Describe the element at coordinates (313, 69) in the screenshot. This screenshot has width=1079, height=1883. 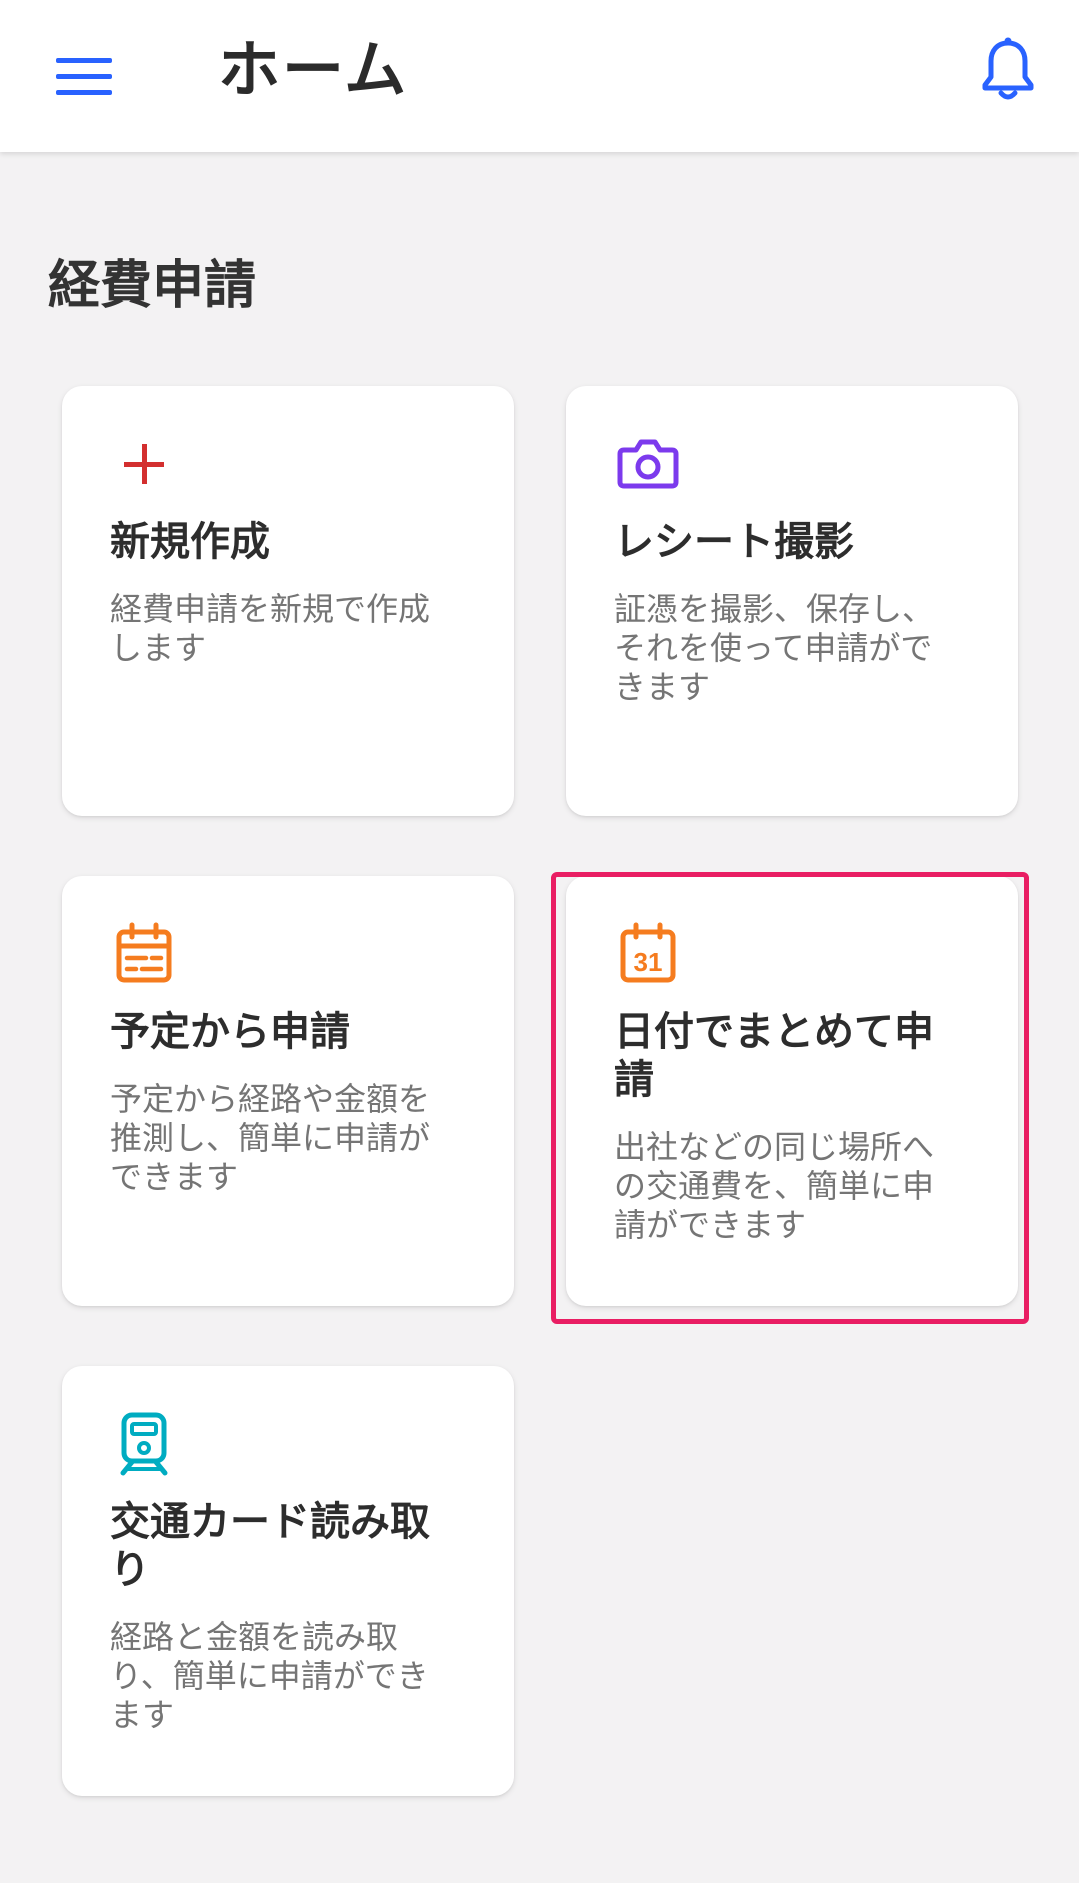
I see `page-title: ホーム` at that location.